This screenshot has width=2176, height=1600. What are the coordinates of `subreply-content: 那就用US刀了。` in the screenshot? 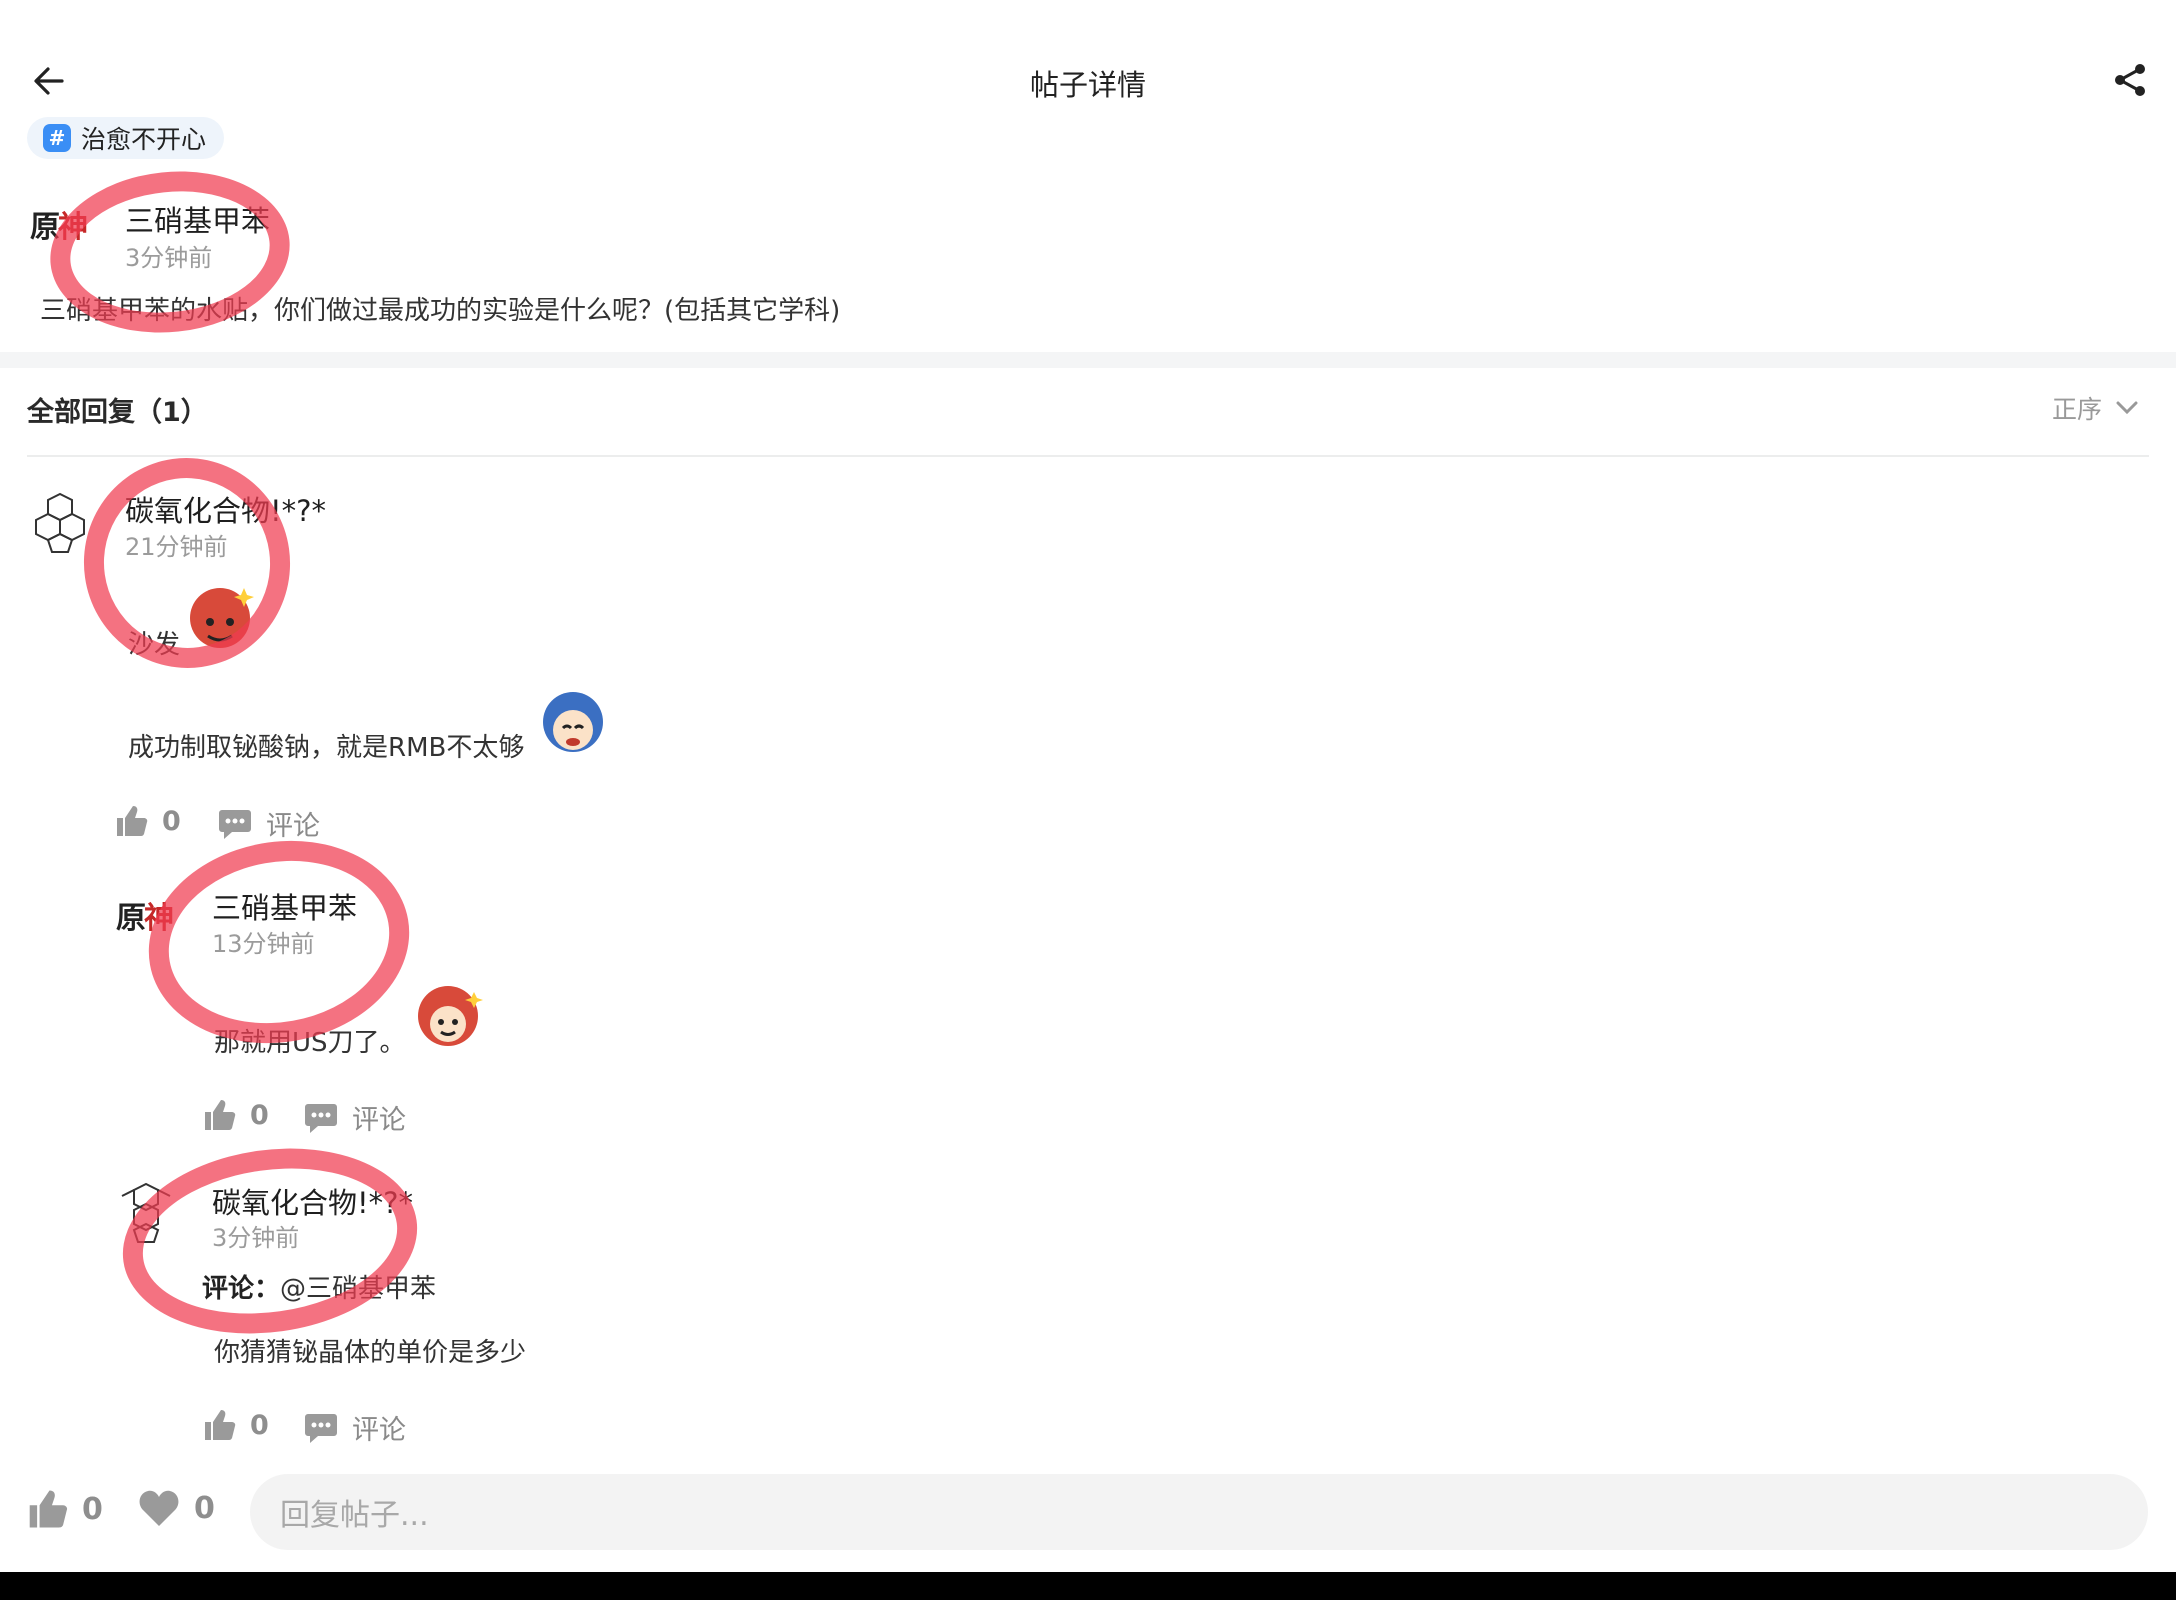 It's located at (310, 1043).